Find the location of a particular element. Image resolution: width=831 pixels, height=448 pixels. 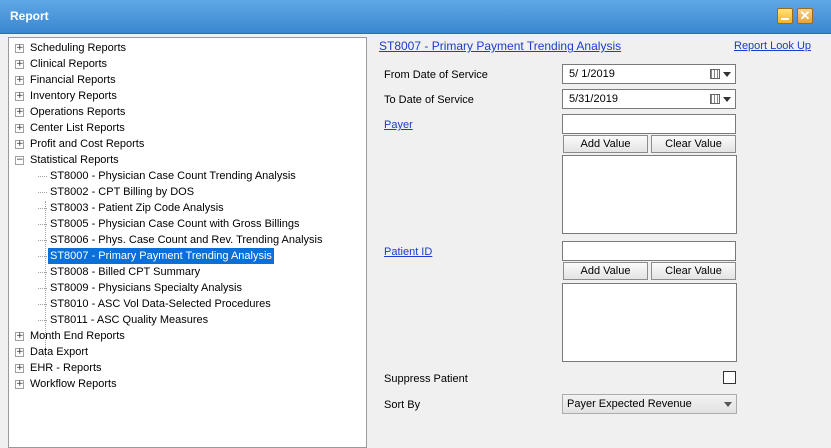

tree-item: + Profit and Cost Reports is located at coordinates (187, 144).